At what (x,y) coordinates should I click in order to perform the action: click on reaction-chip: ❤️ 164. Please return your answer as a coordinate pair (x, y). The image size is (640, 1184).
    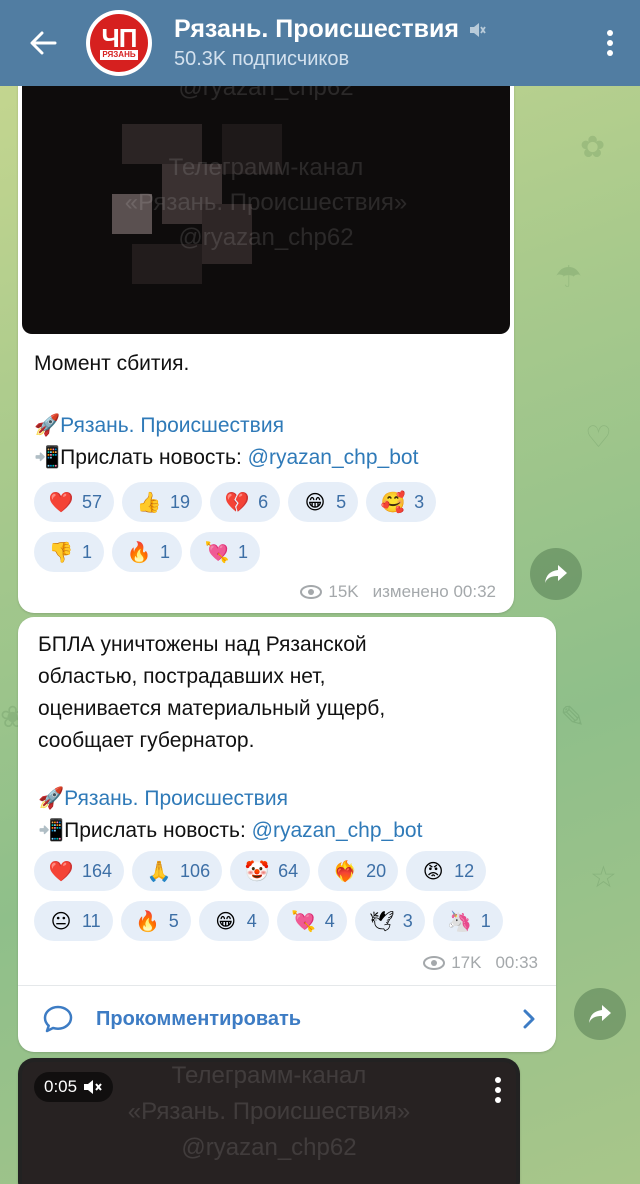
    Looking at the image, I should click on (79, 871).